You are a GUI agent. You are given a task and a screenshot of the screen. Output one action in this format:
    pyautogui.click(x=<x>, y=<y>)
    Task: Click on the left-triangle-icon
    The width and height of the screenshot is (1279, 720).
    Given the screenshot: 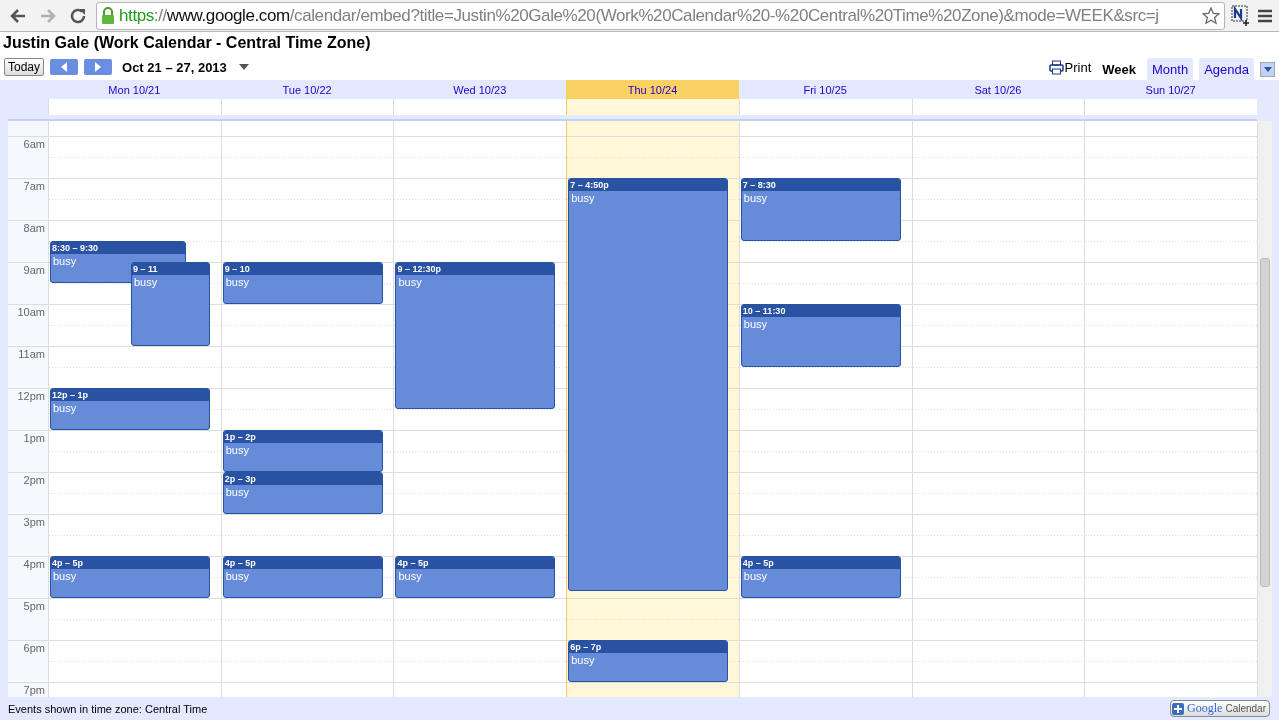 What is the action you would take?
    pyautogui.click(x=64, y=67)
    